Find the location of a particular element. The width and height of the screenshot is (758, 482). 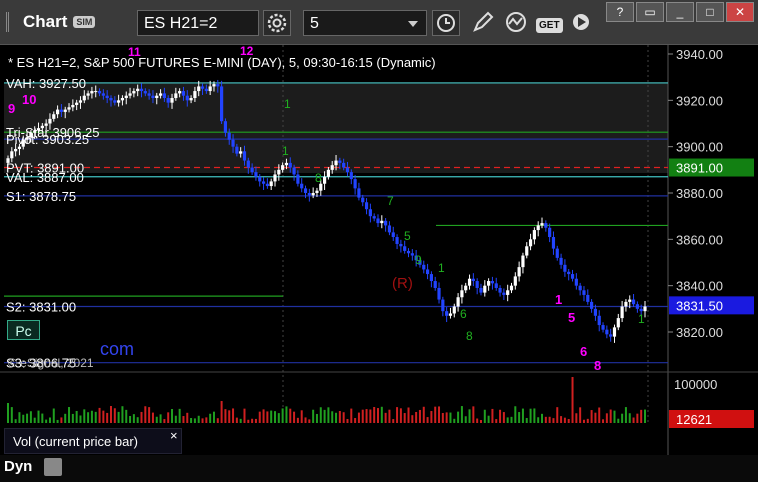

help-button: ? is located at coordinates (620, 12).